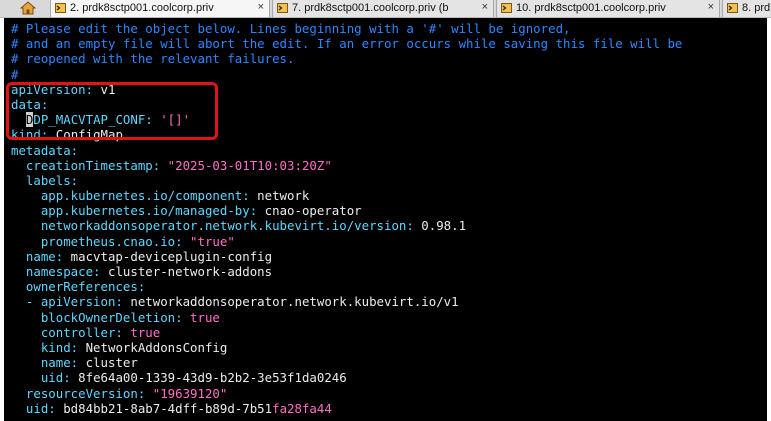  What do you see at coordinates (45, 180) in the screenshot?
I see `terminal-text: labels:` at bounding box center [45, 180].